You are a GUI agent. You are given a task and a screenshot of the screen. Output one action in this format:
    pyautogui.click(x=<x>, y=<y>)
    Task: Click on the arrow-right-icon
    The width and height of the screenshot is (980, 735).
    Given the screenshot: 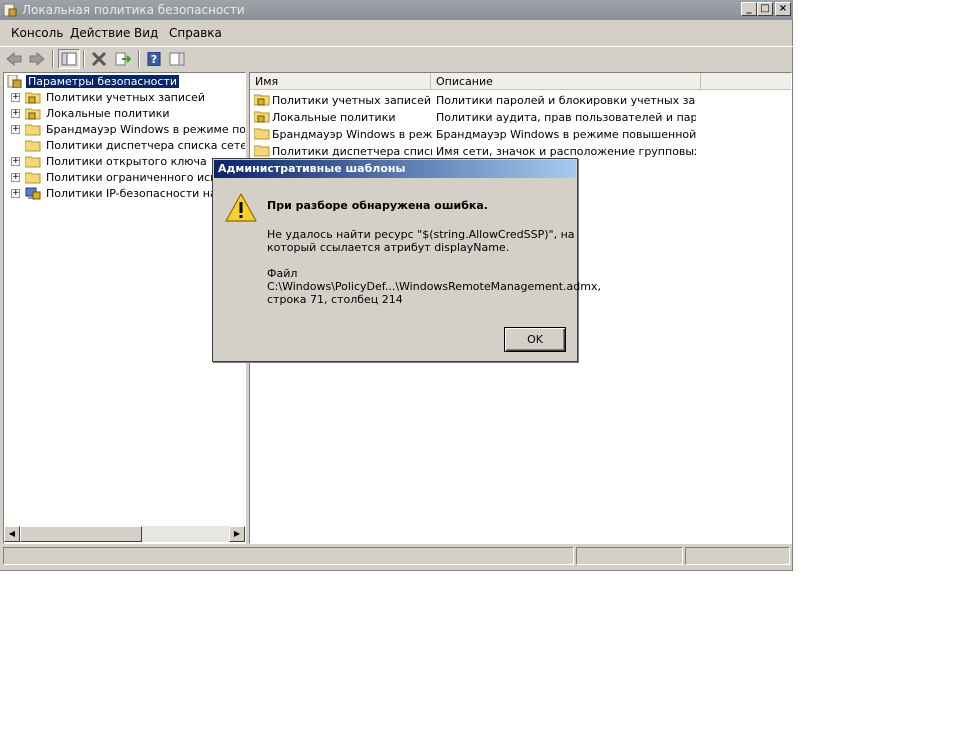 What is the action you would take?
    pyautogui.click(x=37, y=59)
    